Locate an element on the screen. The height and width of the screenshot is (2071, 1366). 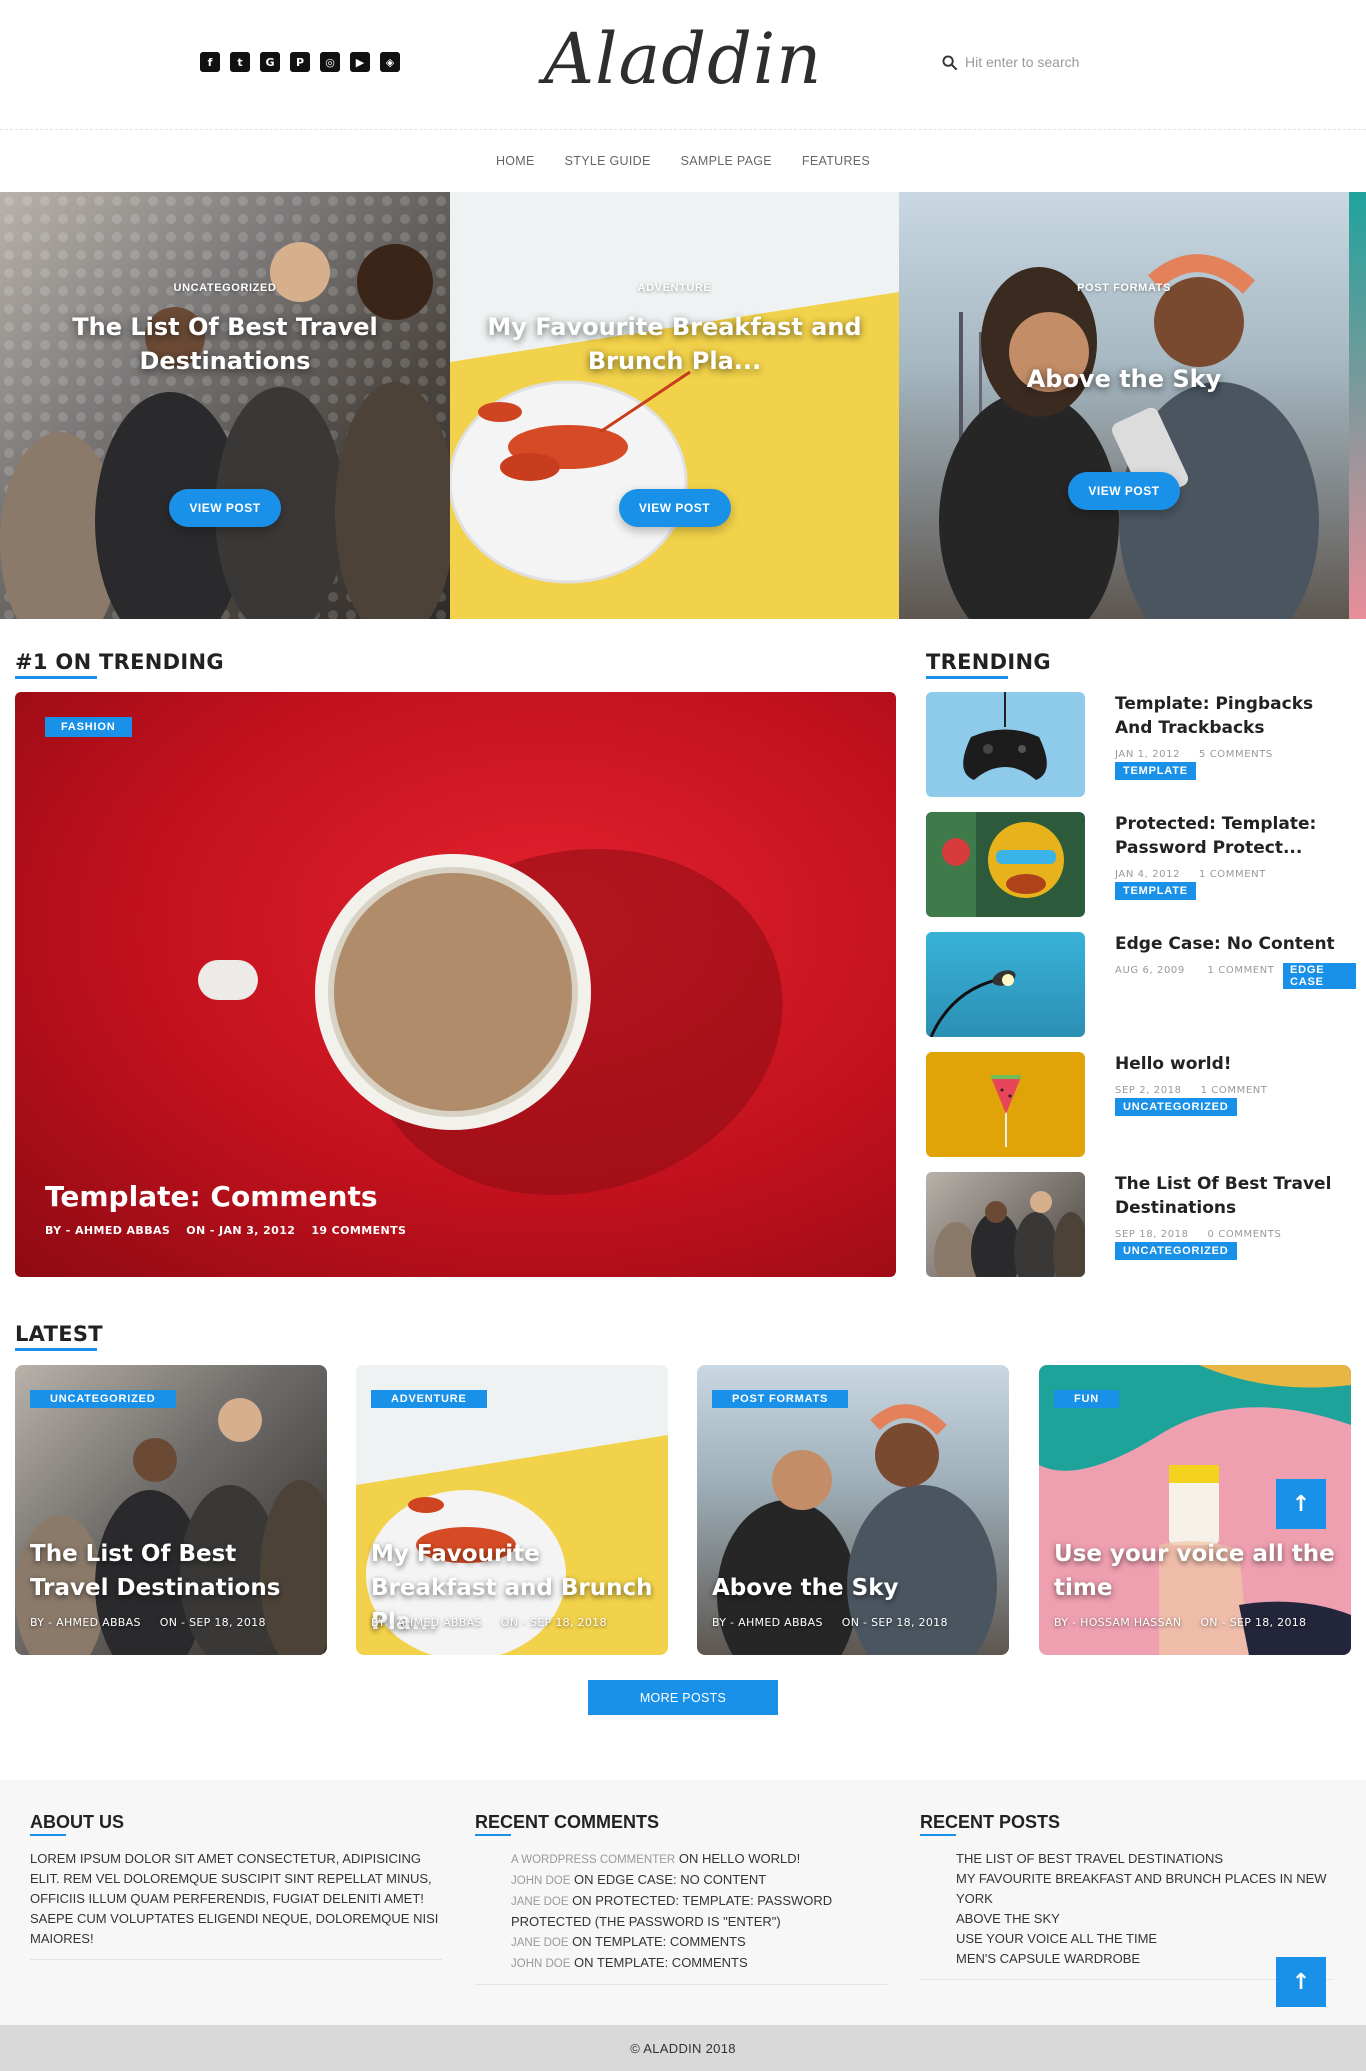
category-tag: ADVENTURE is located at coordinates (429, 1399).